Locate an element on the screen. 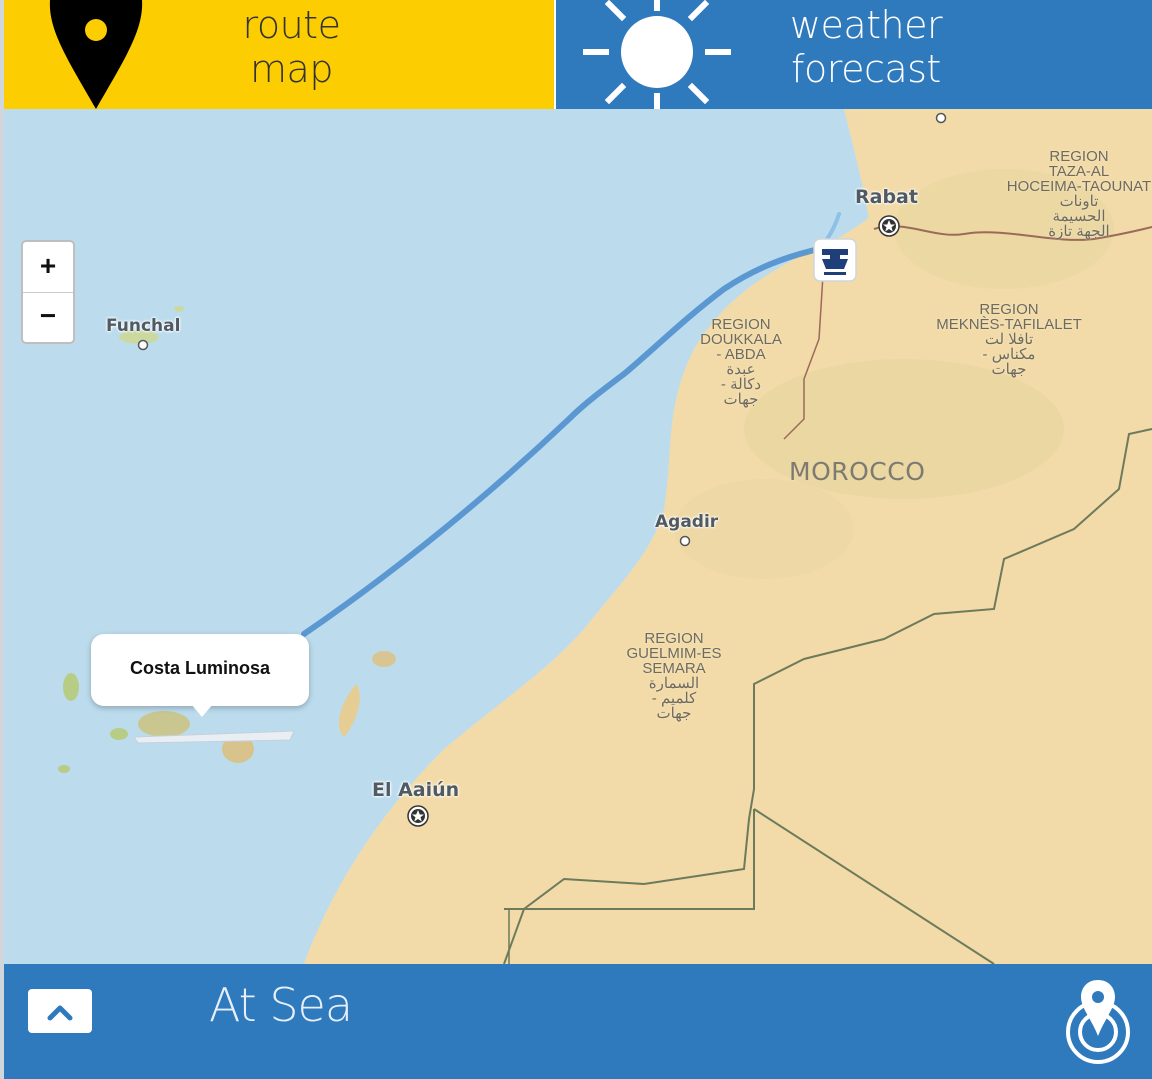 Image resolution: width=1152 pixels, height=1079 pixels. weather-forecast-label: weather forecast is located at coordinates (866, 47).